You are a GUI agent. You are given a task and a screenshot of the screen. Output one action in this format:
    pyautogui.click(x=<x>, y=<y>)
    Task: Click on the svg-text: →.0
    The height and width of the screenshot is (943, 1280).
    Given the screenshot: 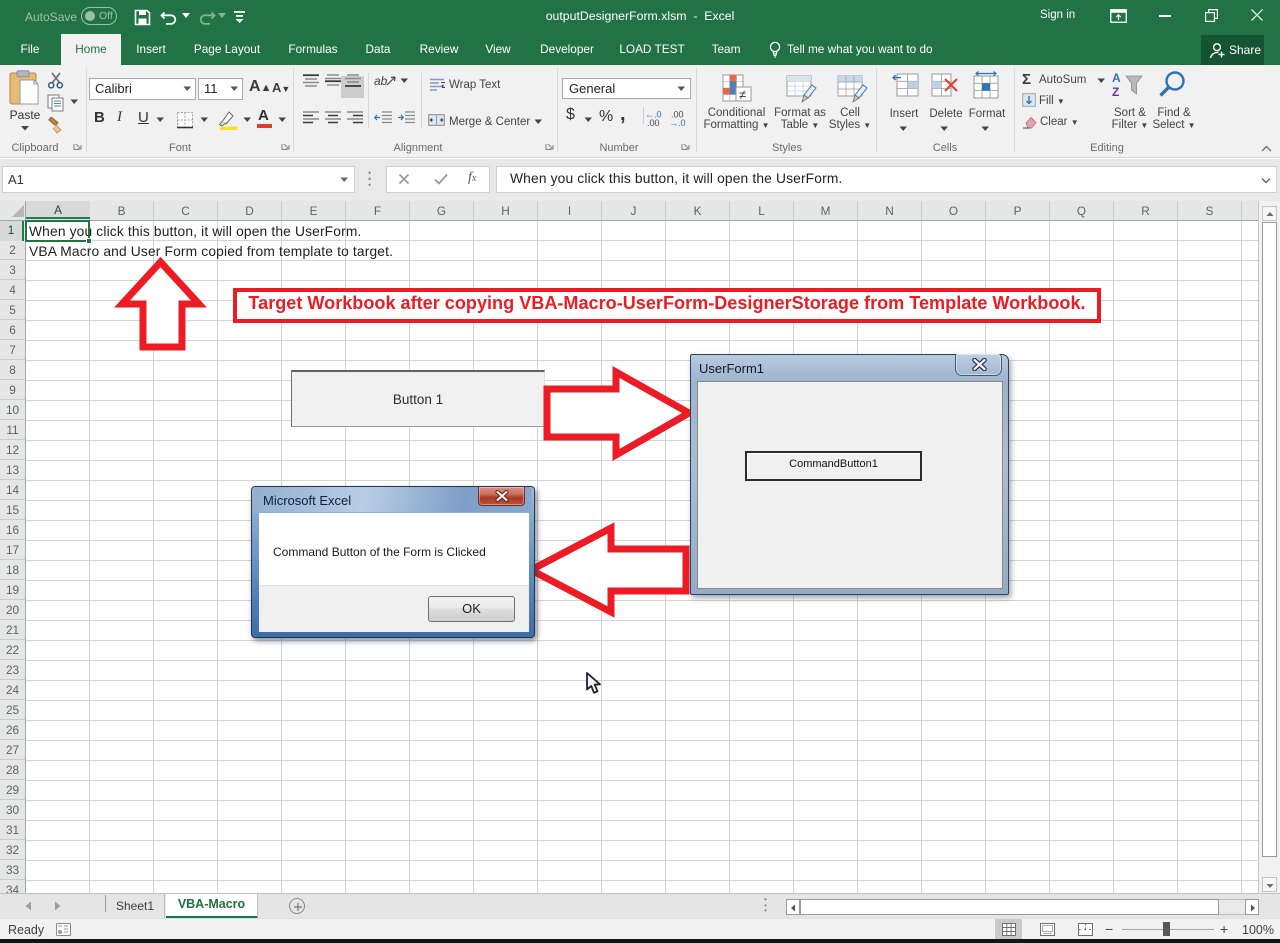 What is the action you would take?
    pyautogui.click(x=677, y=122)
    